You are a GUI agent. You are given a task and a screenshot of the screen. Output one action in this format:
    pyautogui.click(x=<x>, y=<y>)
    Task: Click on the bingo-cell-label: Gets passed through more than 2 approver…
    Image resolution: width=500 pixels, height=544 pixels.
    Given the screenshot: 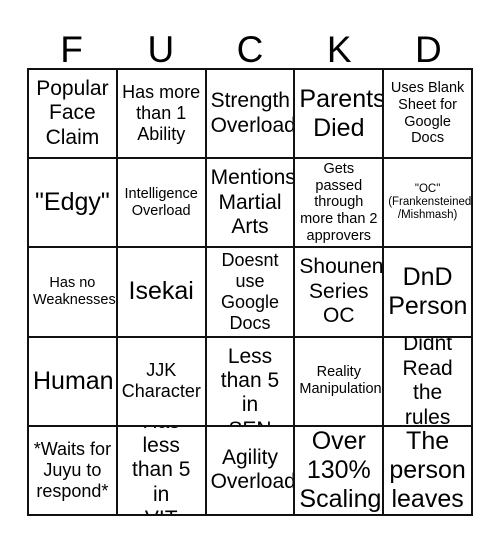 What is the action you would take?
    pyautogui.click(x=339, y=202)
    